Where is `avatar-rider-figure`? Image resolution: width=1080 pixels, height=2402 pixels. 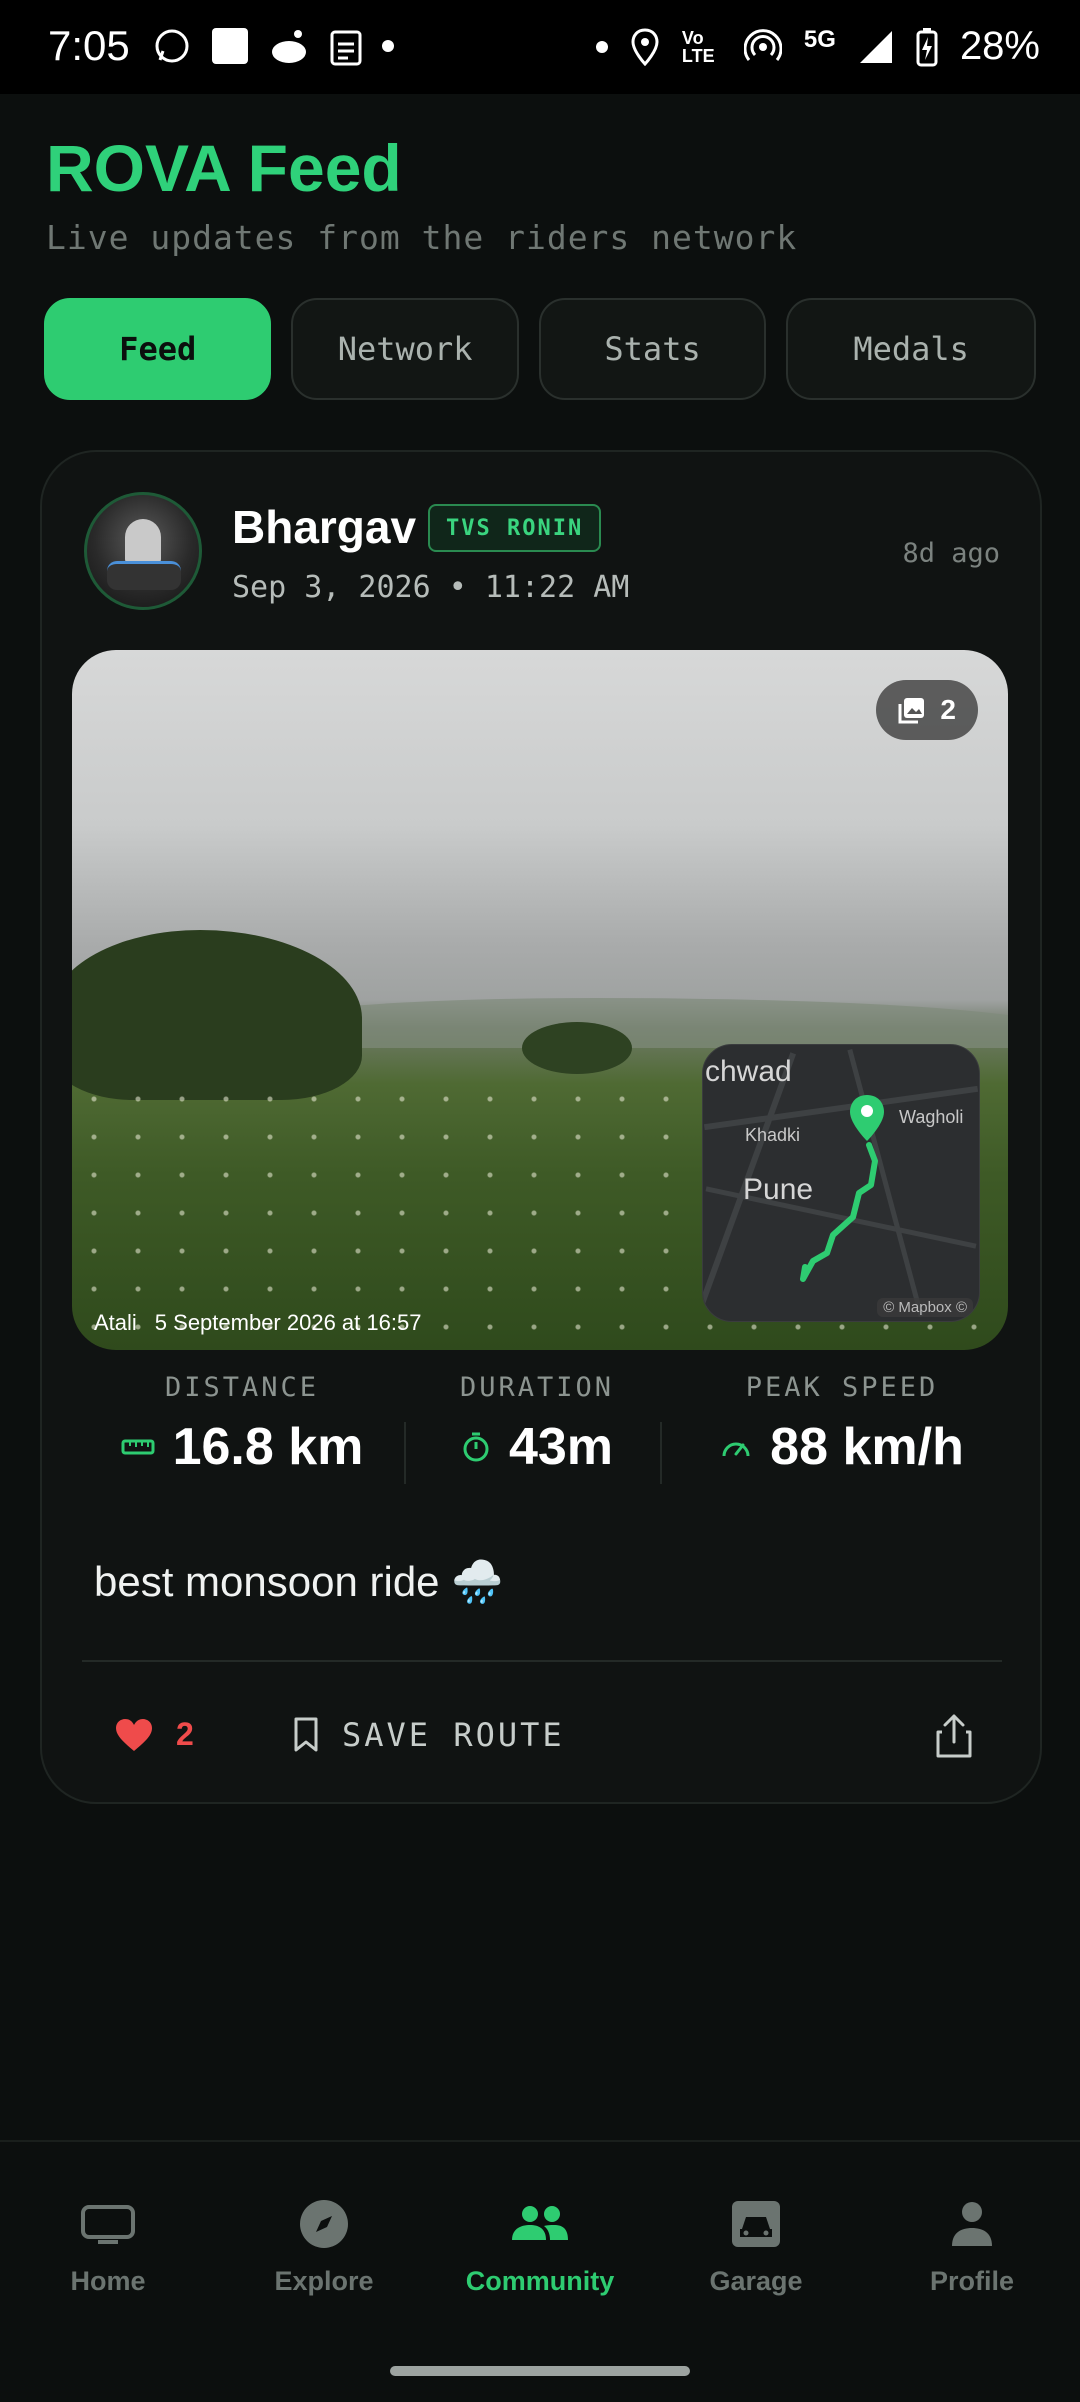 avatar-rider-figure is located at coordinates (143, 542).